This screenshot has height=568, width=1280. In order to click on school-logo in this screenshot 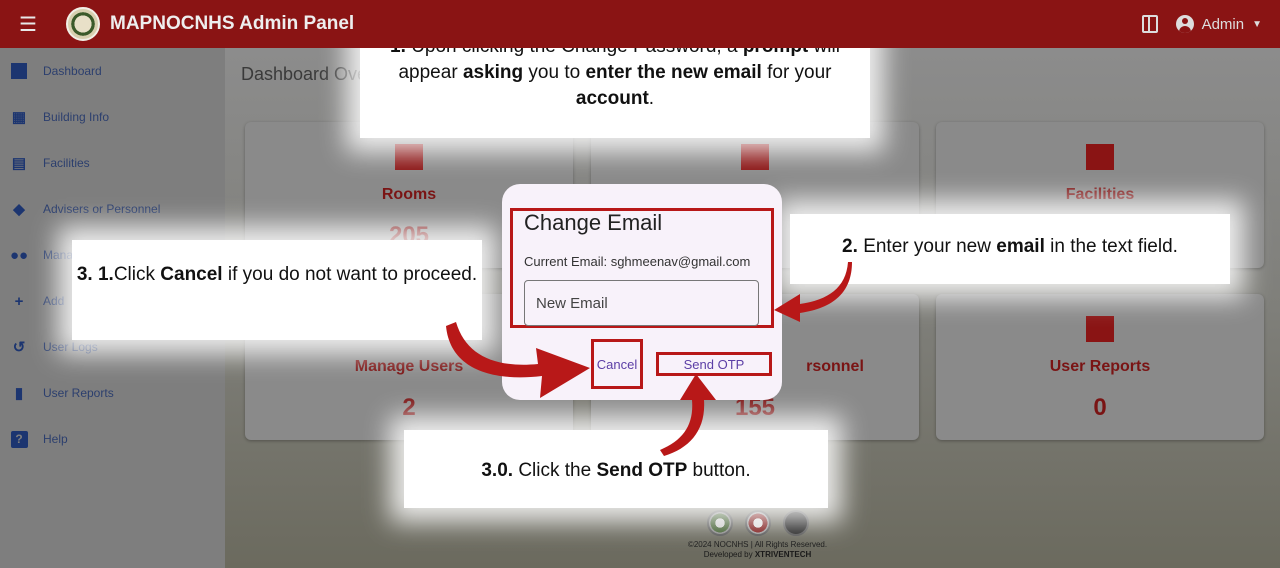, I will do `click(83, 24)`.